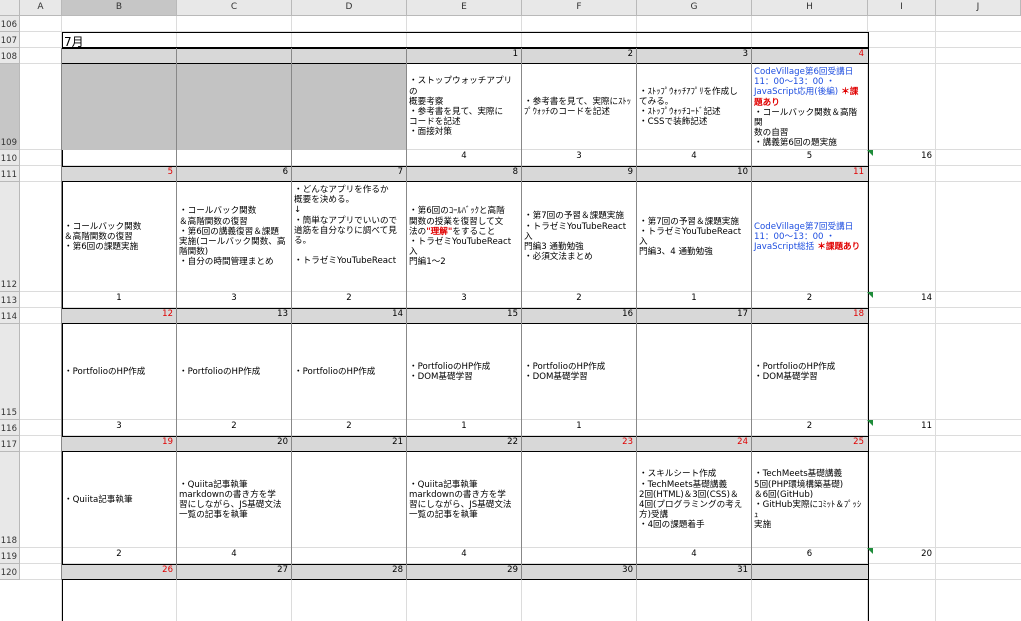 This screenshot has width=1021, height=621. What do you see at coordinates (464, 572) in the screenshot?
I see `day-number-cell: 29` at bounding box center [464, 572].